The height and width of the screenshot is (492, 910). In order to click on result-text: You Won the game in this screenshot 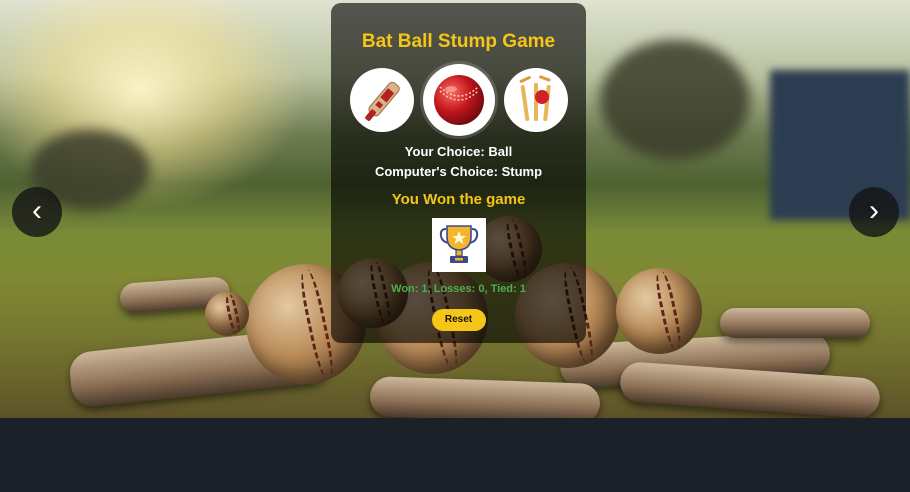, I will do `click(458, 199)`.